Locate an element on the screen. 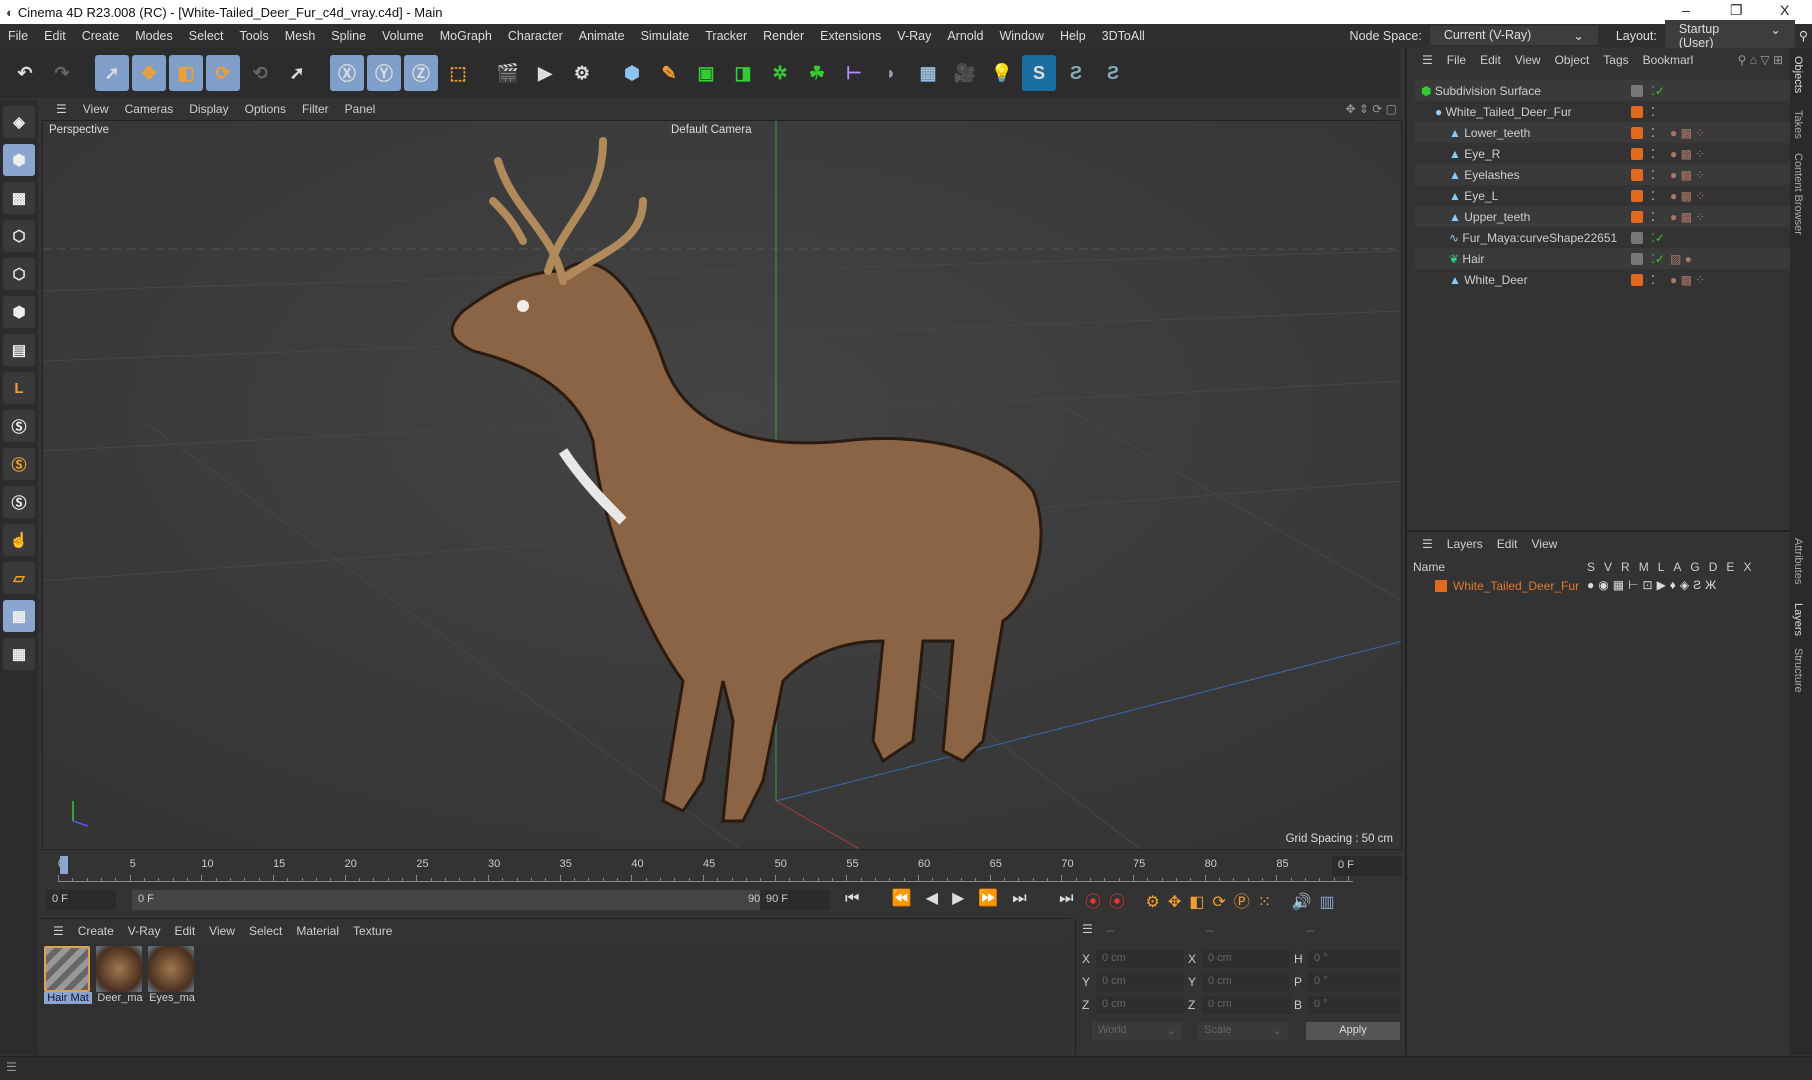  playback-controls: ⏮ ⏪◀▶⏩⏭ ⏭ is located at coordinates (966, 898).